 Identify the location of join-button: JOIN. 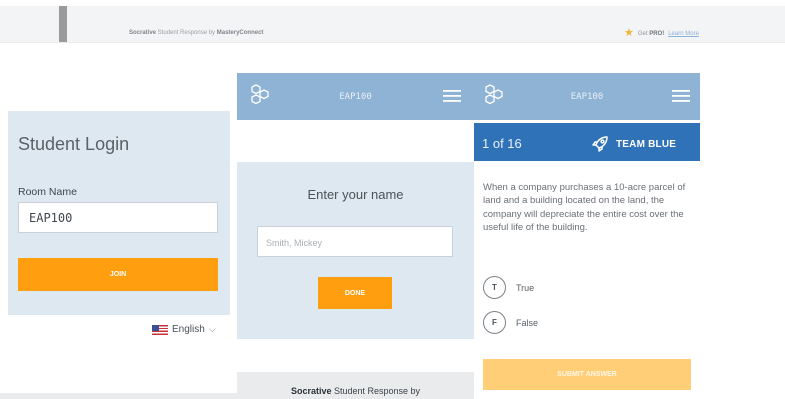
(118, 274).